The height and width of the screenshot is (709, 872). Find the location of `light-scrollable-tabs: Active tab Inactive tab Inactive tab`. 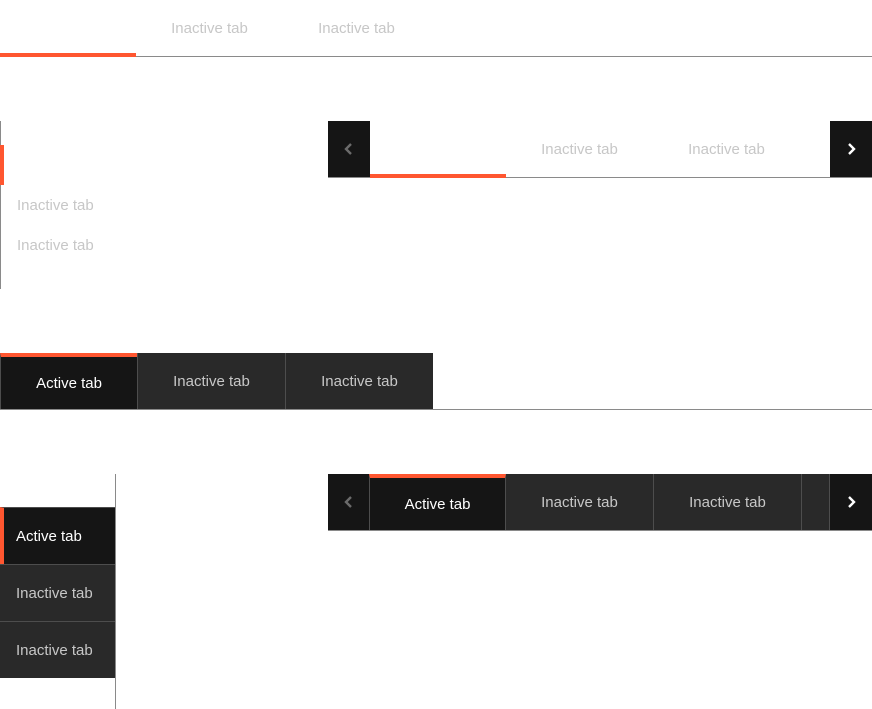

light-scrollable-tabs: Active tab Inactive tab Inactive tab is located at coordinates (600, 149).